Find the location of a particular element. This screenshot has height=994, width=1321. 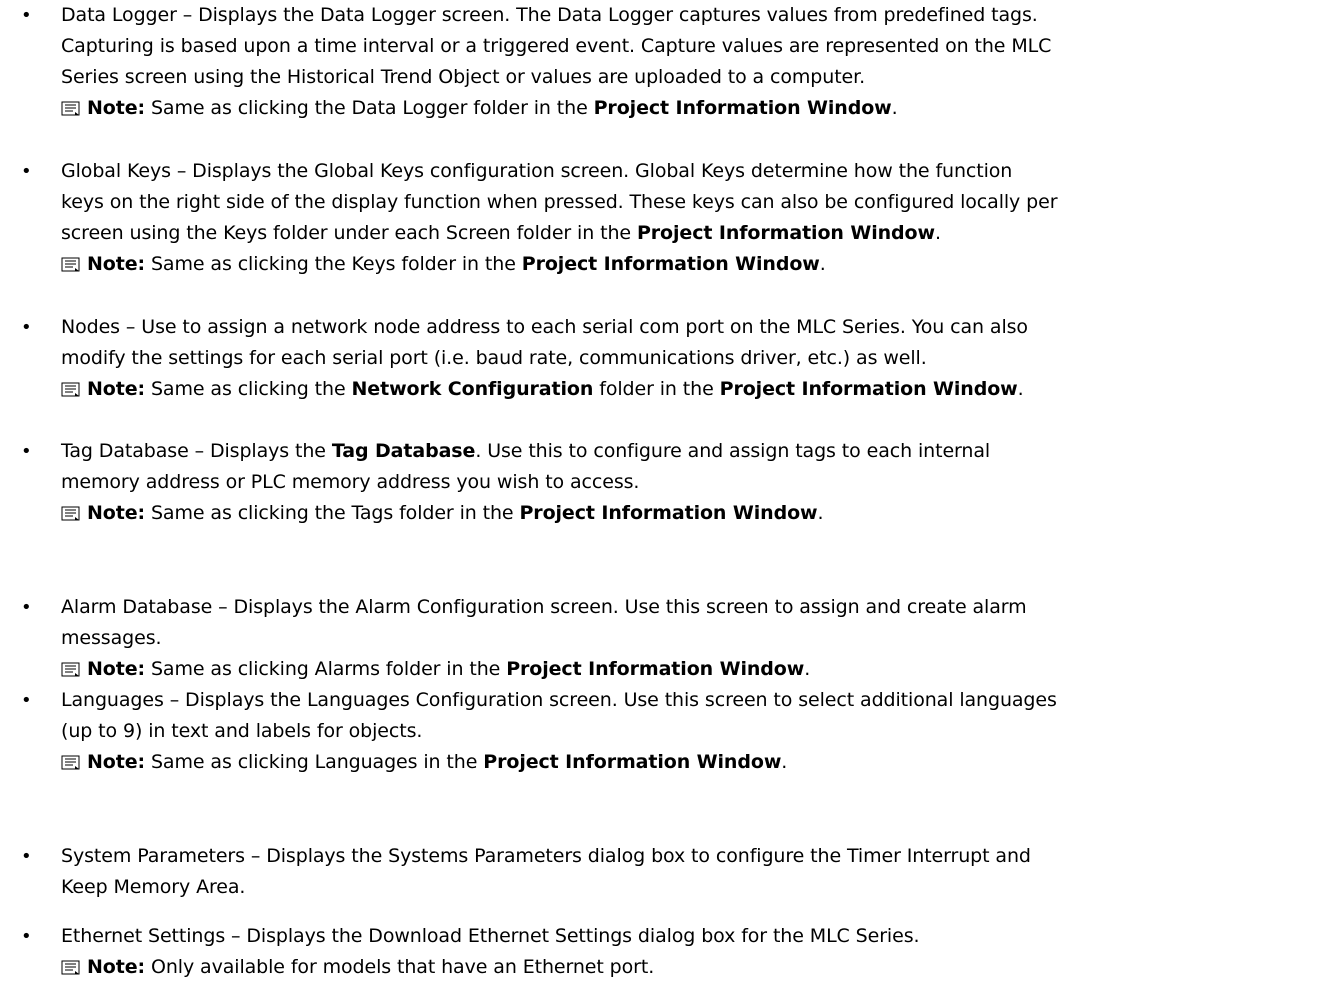

bold-text: Tag Database is located at coordinates (403, 451).